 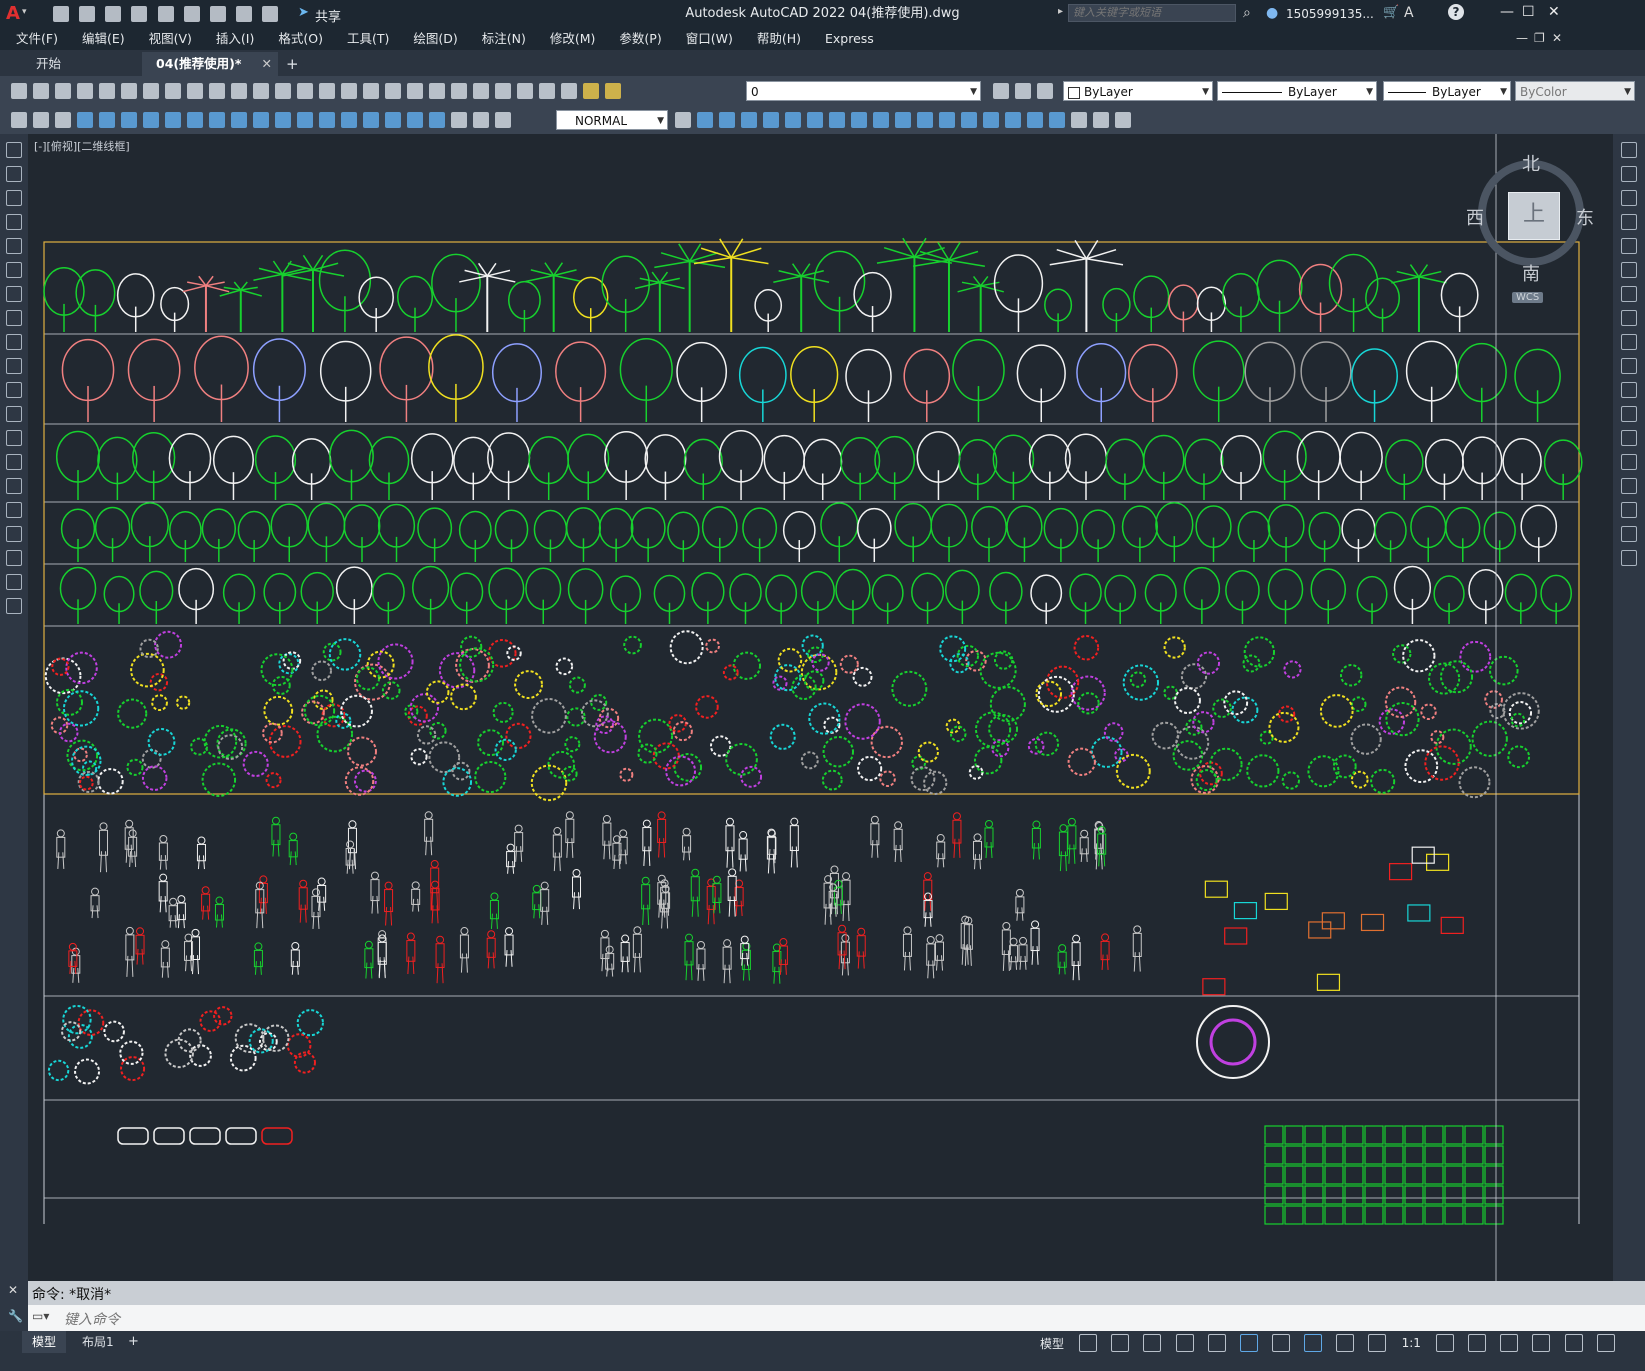 I want to click on chamfer-icon, so click(x=991, y=120).